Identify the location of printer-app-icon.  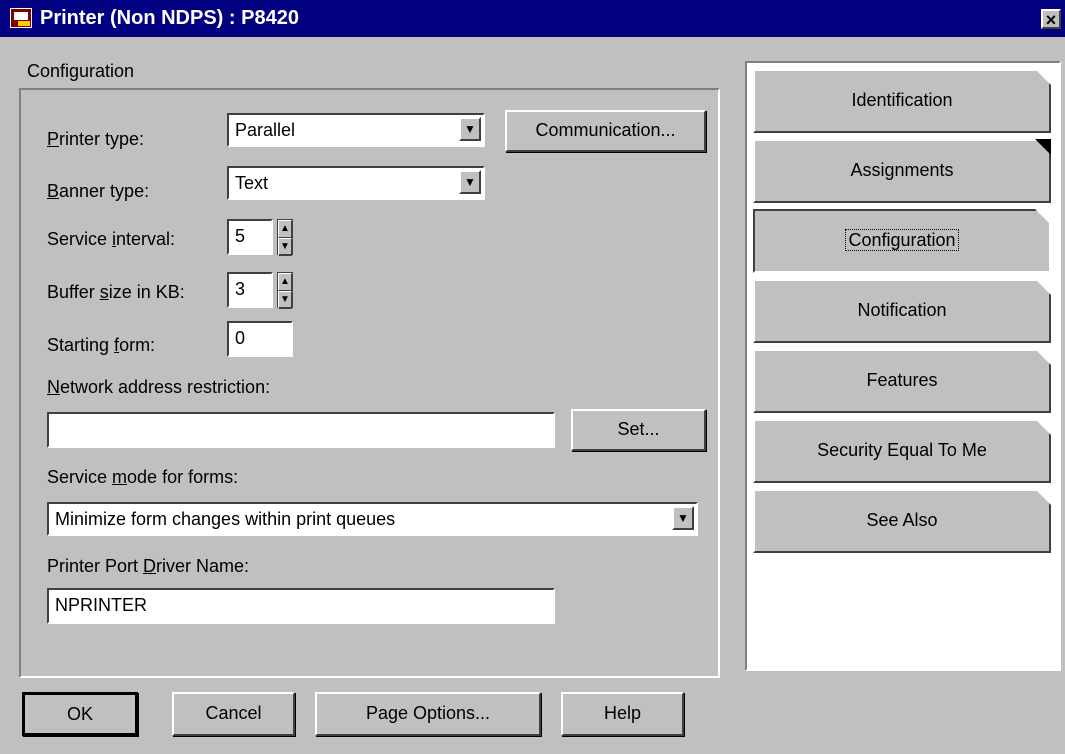
(21, 18).